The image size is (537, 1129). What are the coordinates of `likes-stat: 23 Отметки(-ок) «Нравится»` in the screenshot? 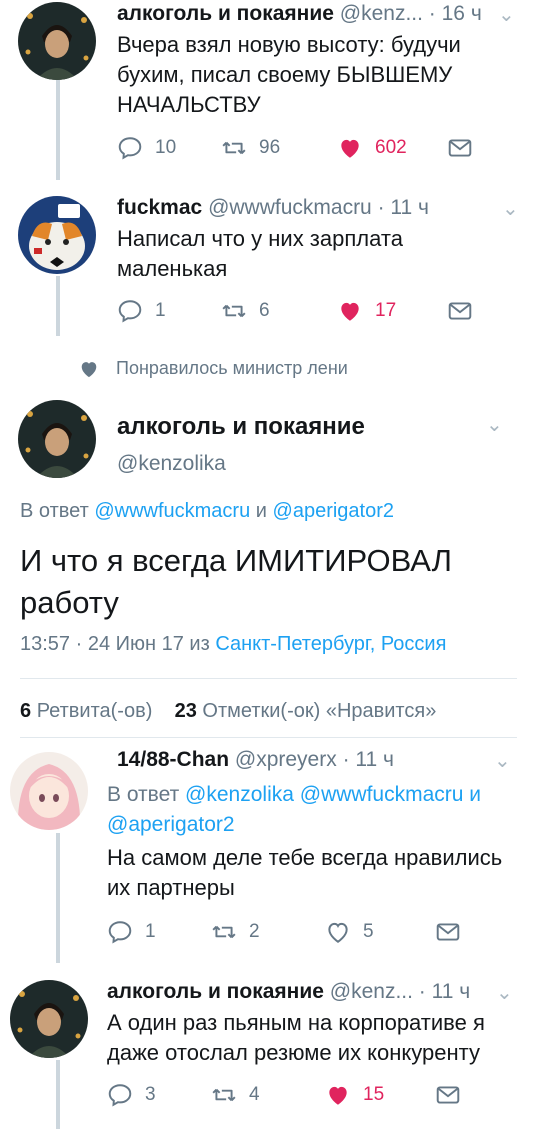 It's located at (306, 711).